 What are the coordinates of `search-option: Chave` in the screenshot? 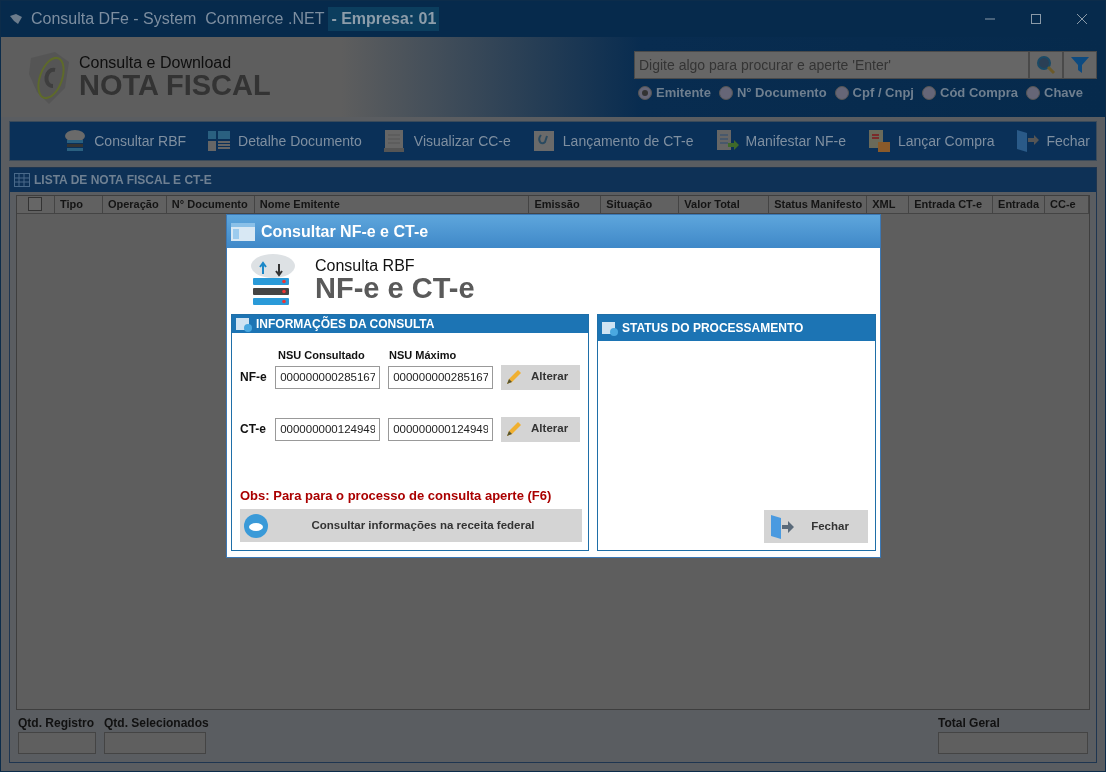 It's located at (1055, 93).